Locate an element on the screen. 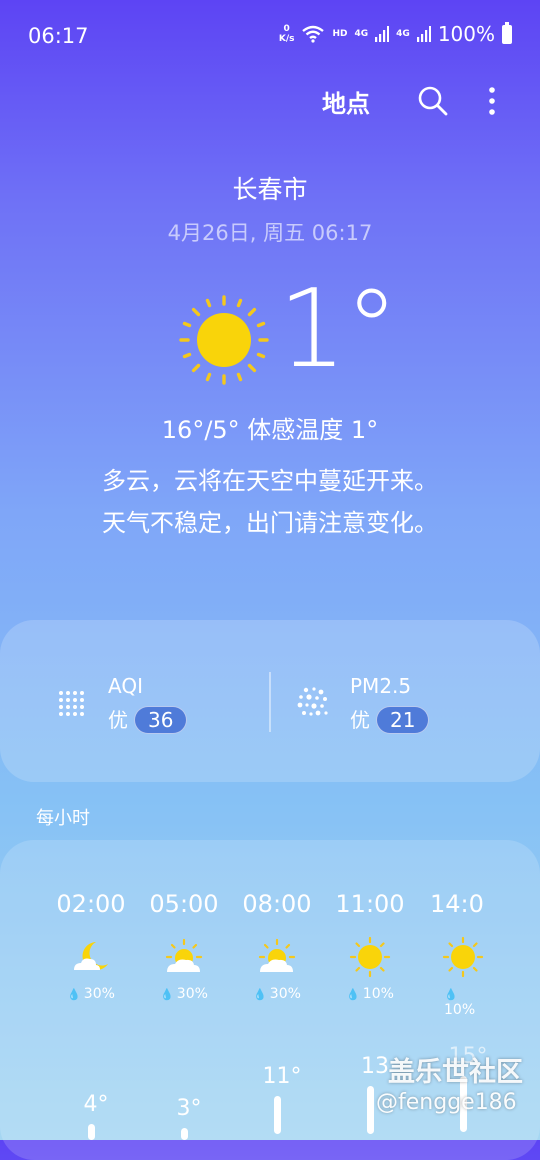 This screenshot has height=1160, width=540. more-vert-icon is located at coordinates (492, 101).